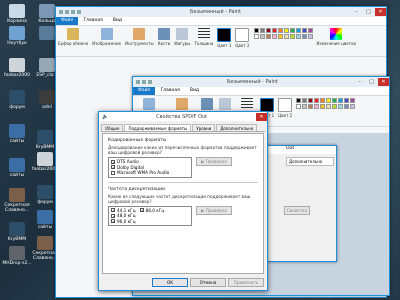 The width and height of the screenshot is (400, 300). Describe the element at coordinates (164, 37) in the screenshot. I see `brushes-button: Кисти` at that location.